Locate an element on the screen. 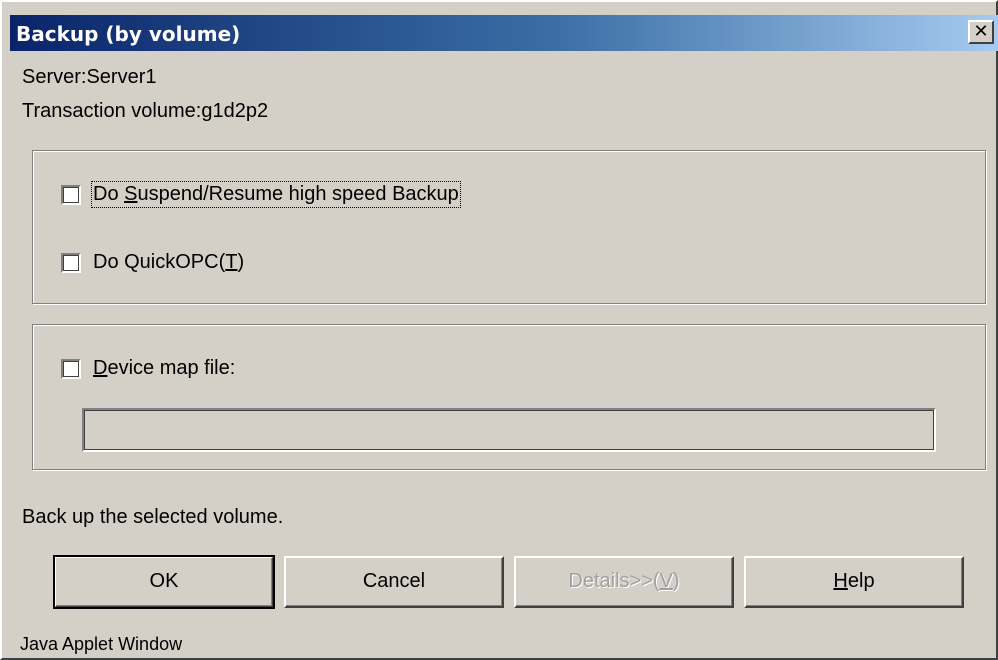  ok-button: OK is located at coordinates (164, 582).